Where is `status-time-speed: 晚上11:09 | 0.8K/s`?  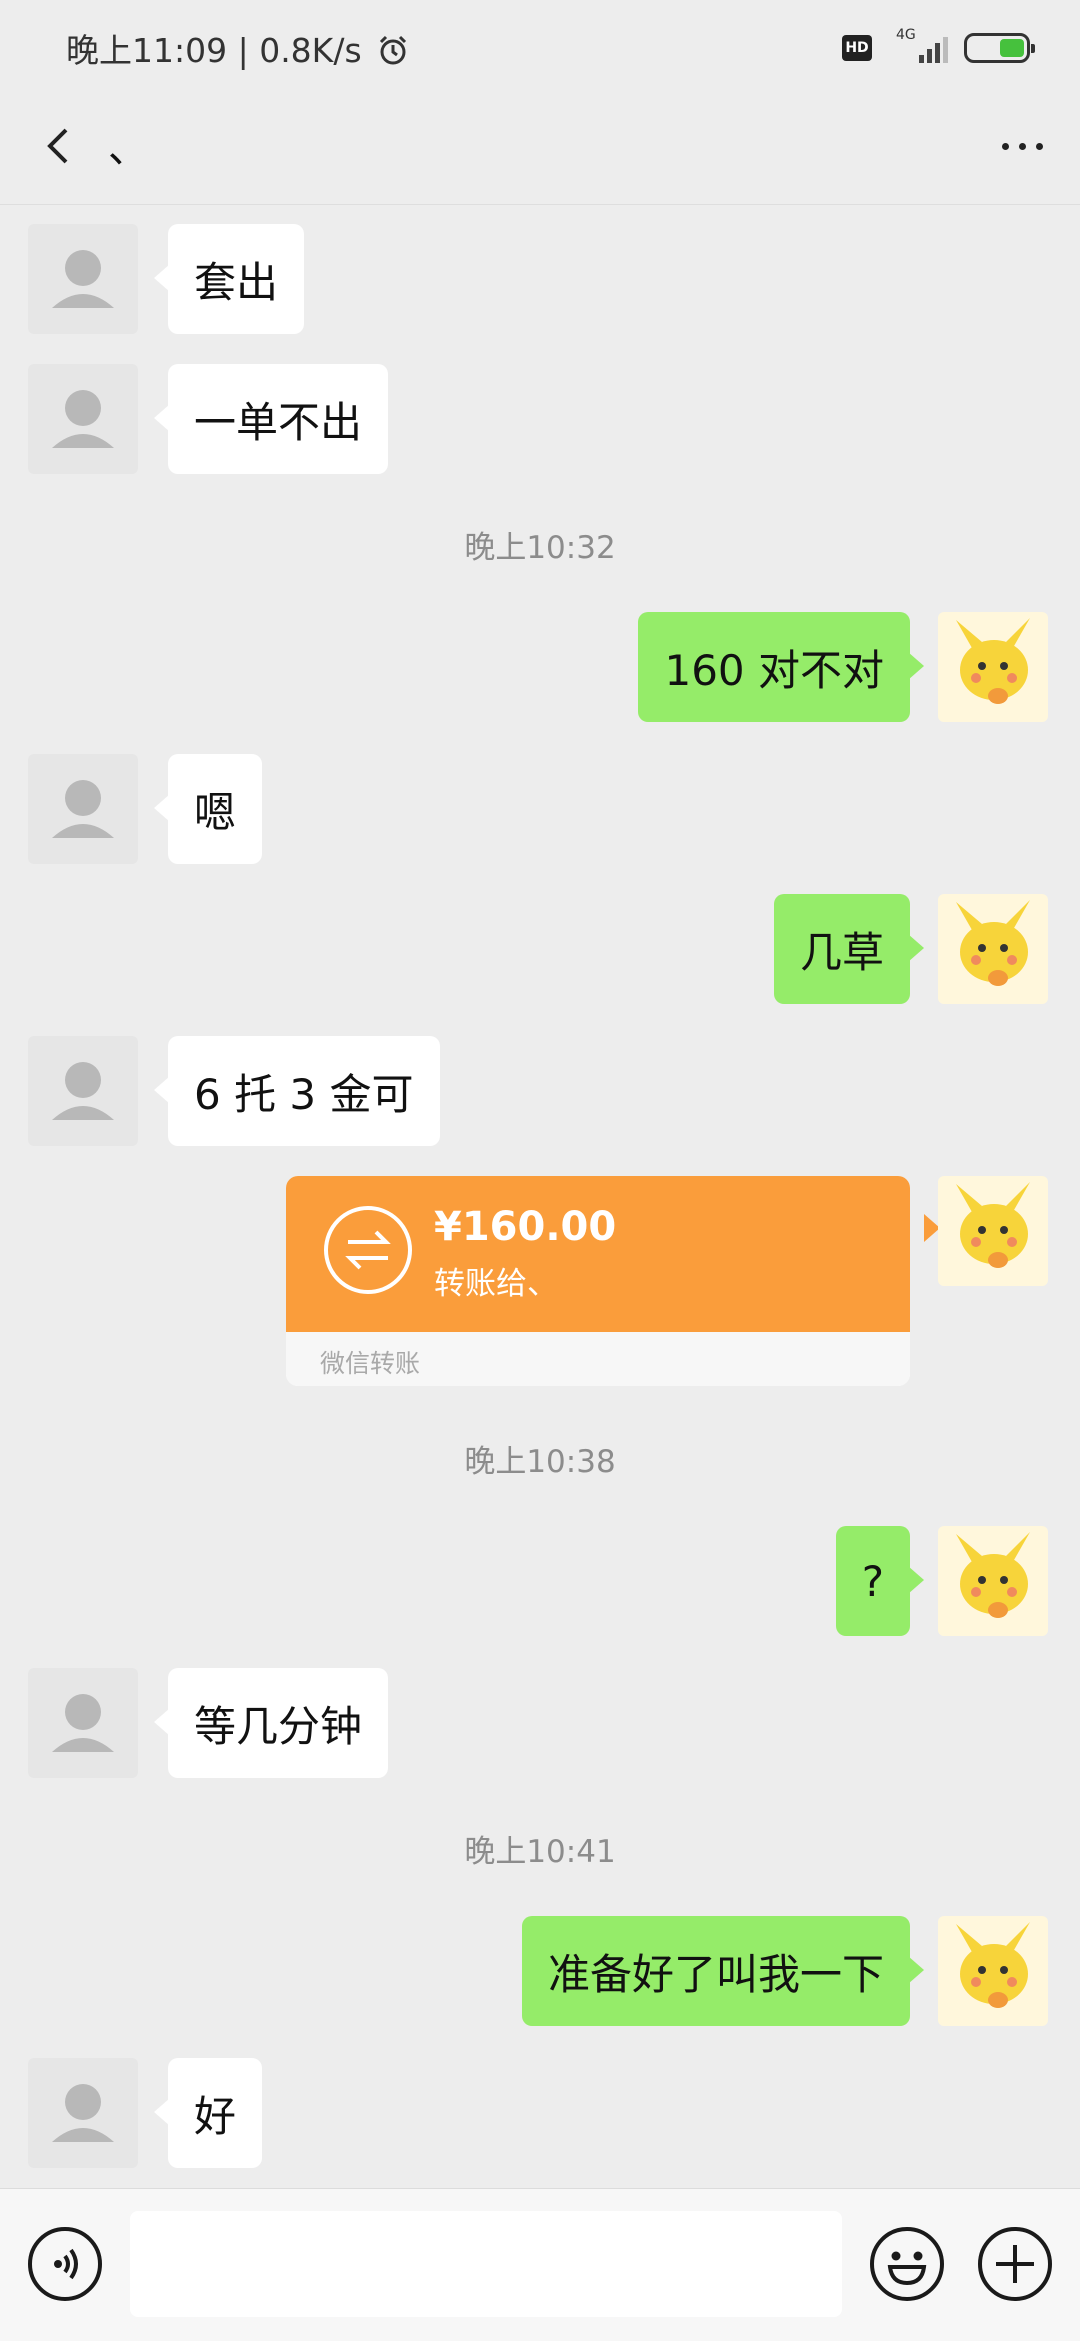 status-time-speed: 晚上11:09 | 0.8K/s is located at coordinates (238, 48).